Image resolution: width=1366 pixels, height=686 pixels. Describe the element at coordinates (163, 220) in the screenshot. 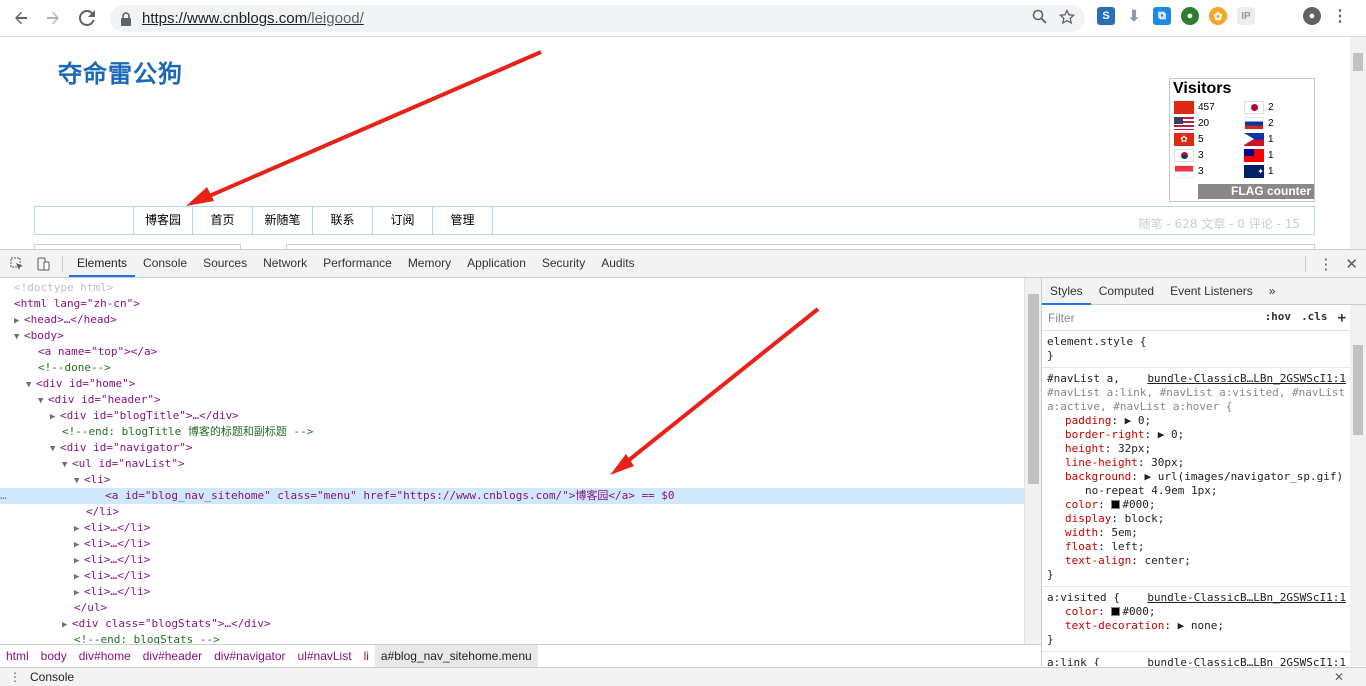

I see `nav-item-sitehome: 博客园` at that location.